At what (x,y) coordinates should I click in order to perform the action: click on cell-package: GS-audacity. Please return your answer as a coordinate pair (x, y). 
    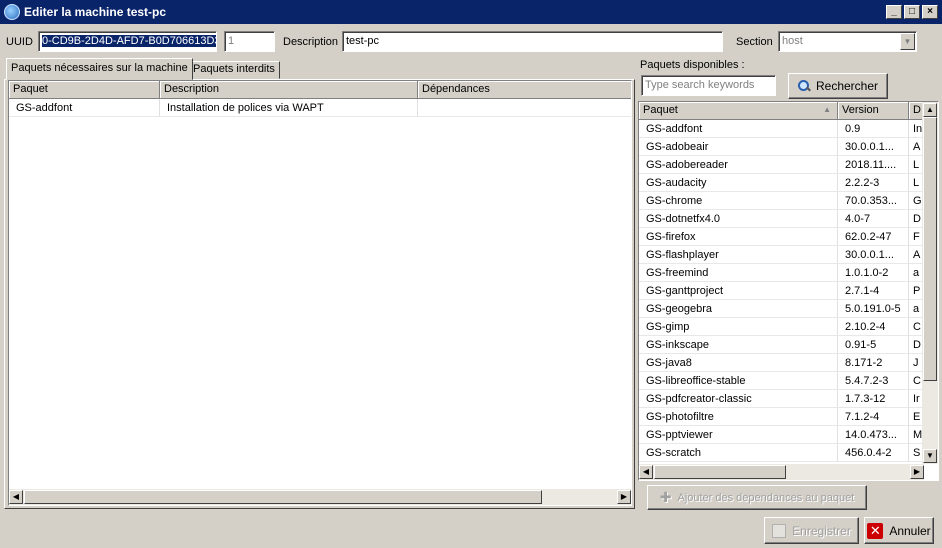
    Looking at the image, I should click on (738, 183).